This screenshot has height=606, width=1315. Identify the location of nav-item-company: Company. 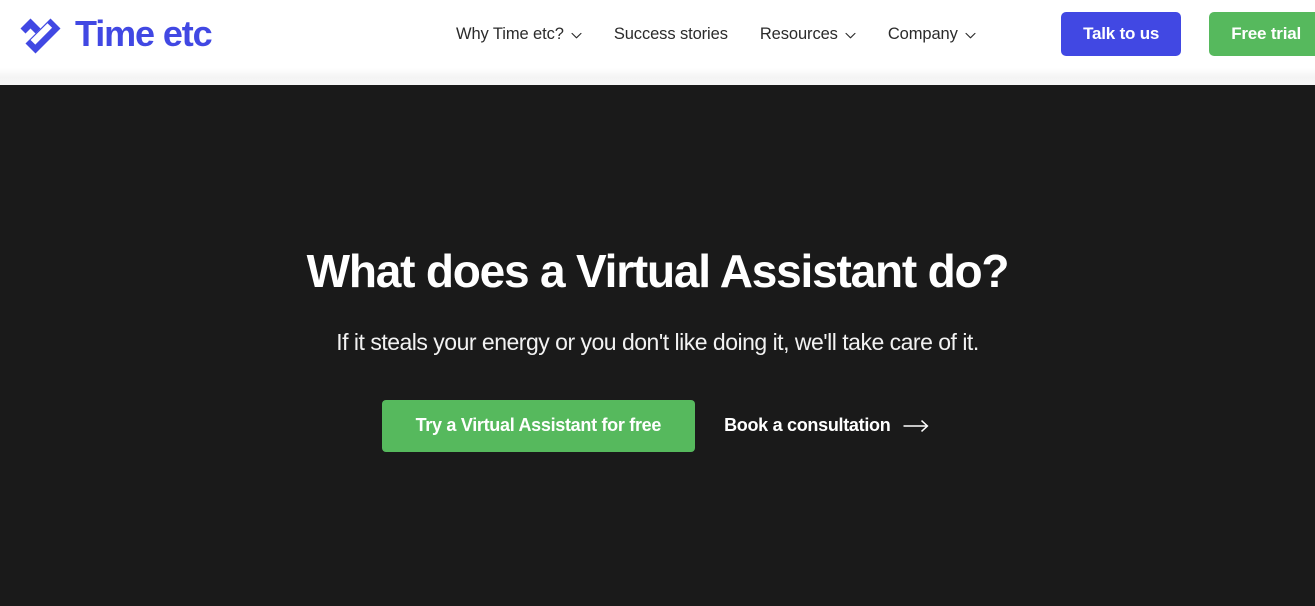
(932, 34).